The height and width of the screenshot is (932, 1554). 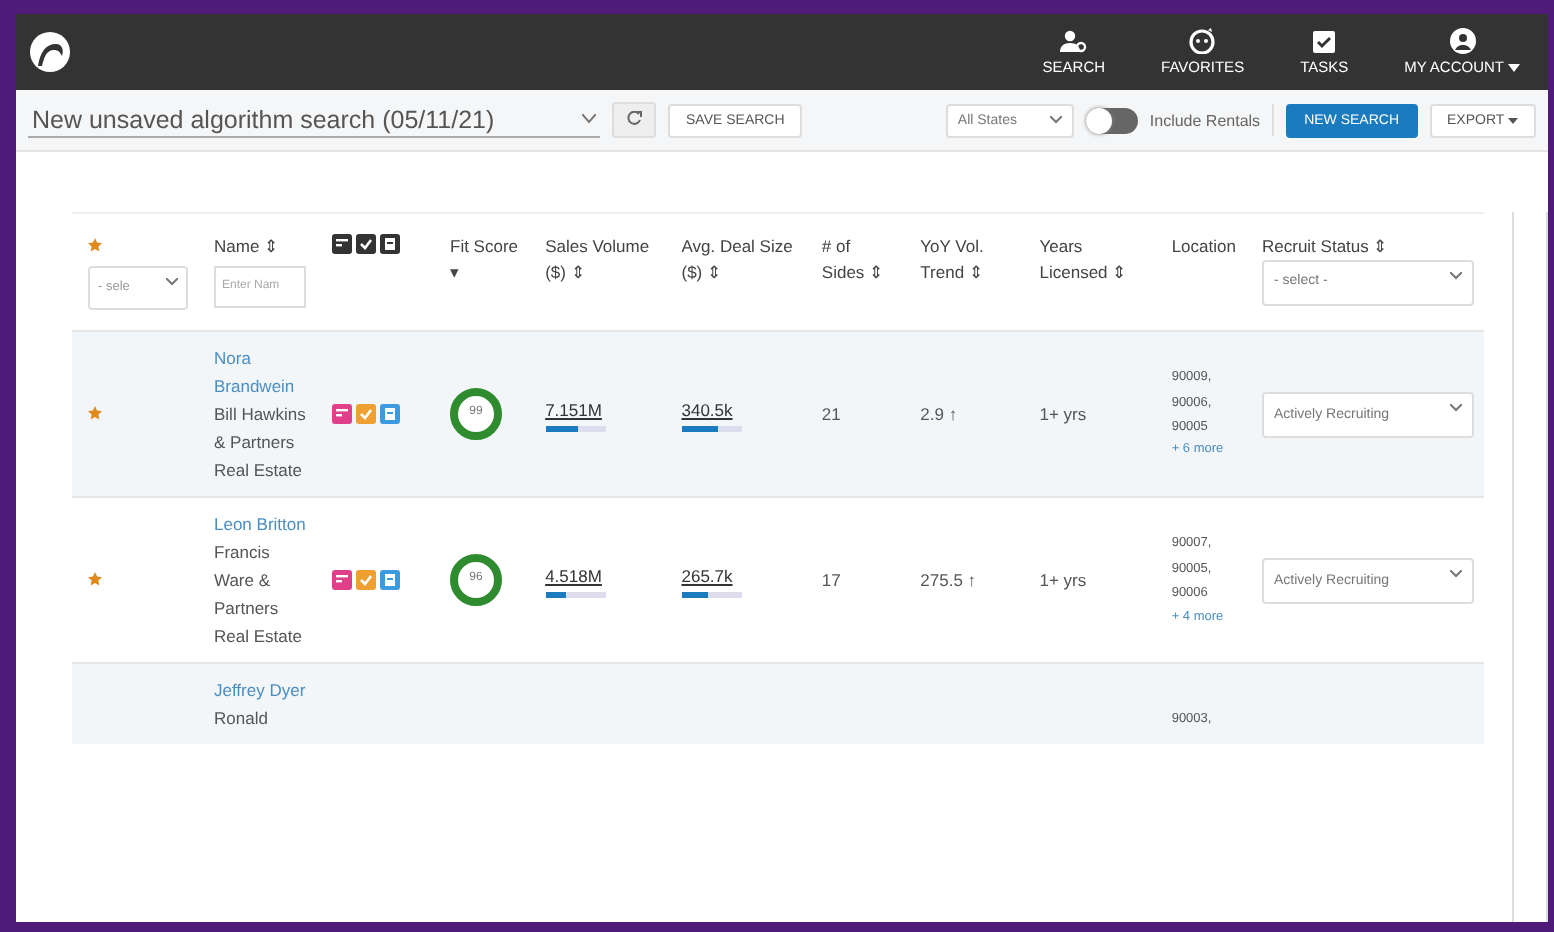 What do you see at coordinates (708, 577) in the screenshot?
I see `avg-deal-size: 265.7k` at bounding box center [708, 577].